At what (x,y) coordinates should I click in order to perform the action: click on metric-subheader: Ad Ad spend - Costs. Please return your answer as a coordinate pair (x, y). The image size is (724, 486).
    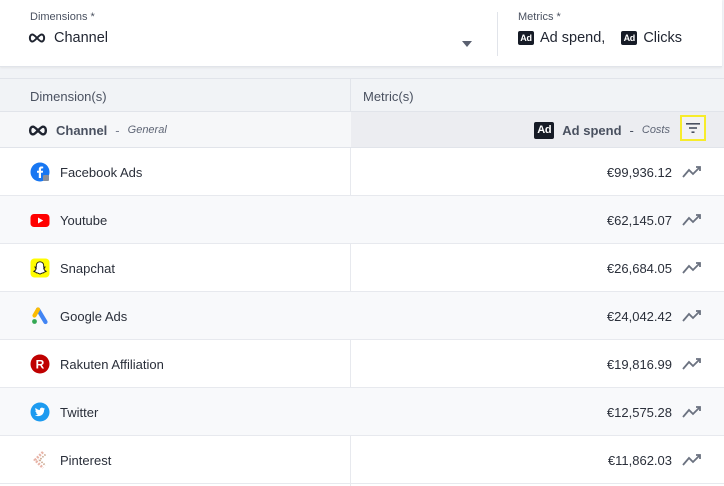
    Looking at the image, I should click on (602, 130).